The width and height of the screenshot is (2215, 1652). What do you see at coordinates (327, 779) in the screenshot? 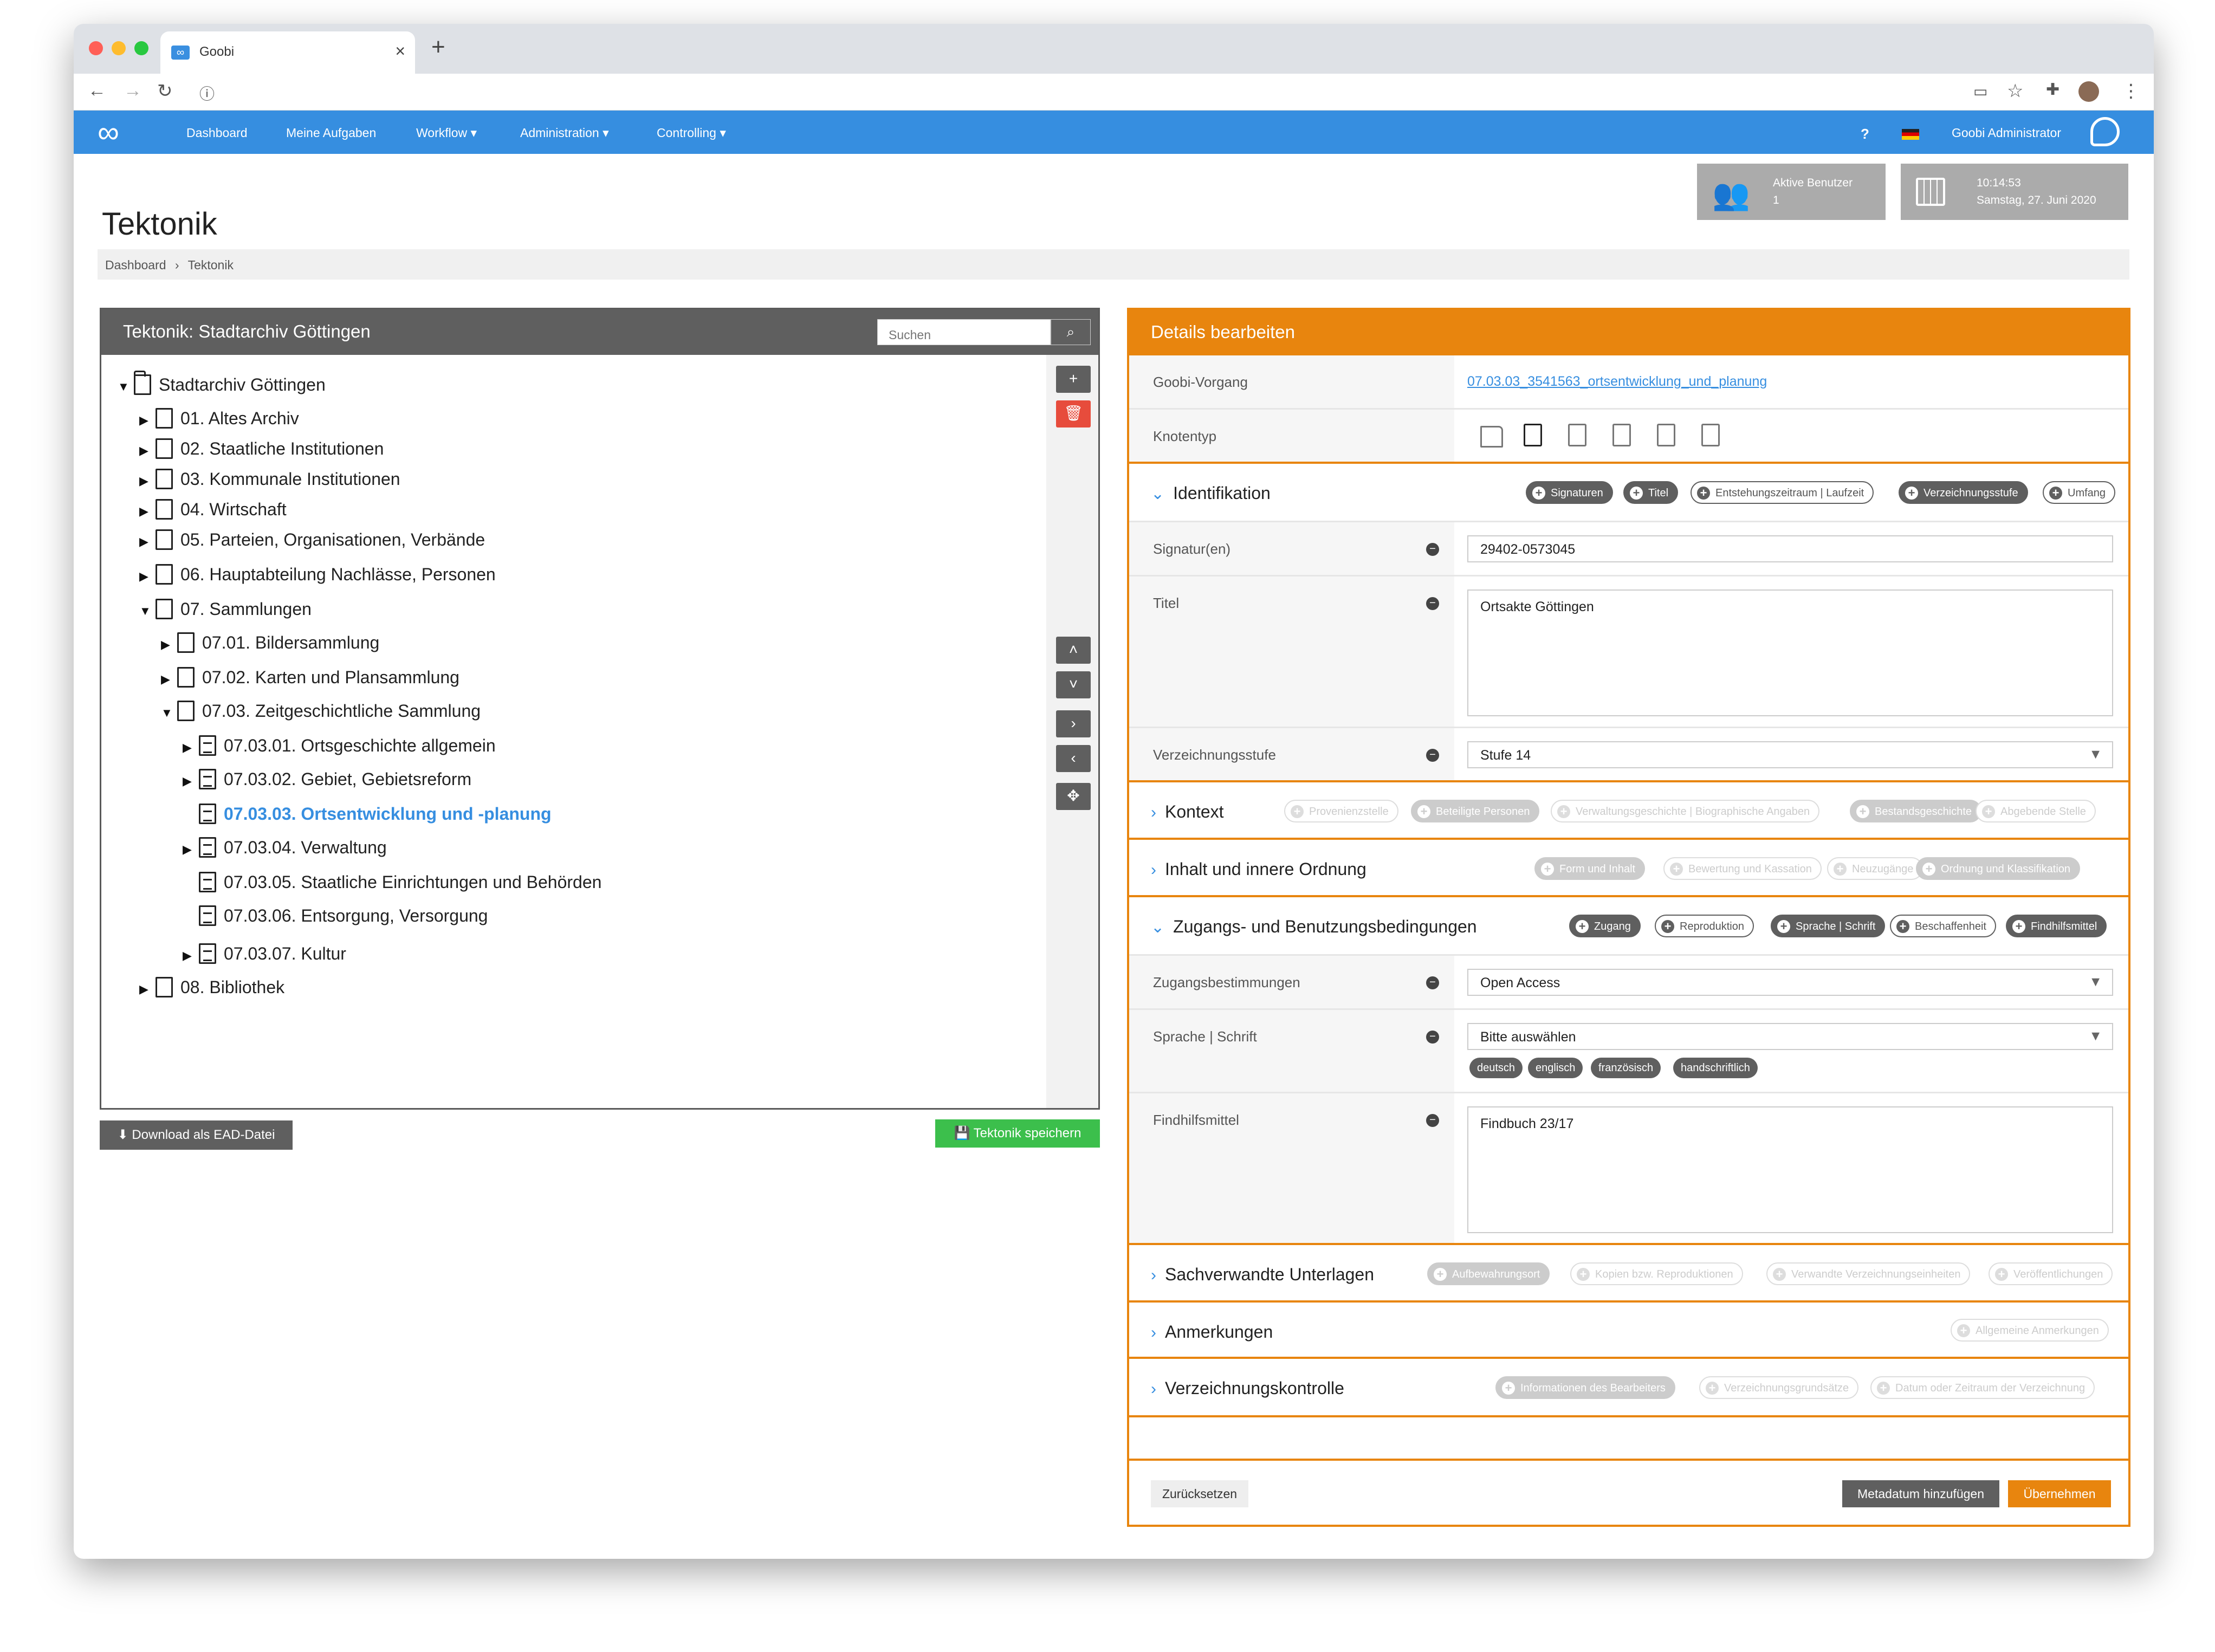
I see `tree-node: ▶ 07.03.02. Gebiet, Gebietsreform` at bounding box center [327, 779].